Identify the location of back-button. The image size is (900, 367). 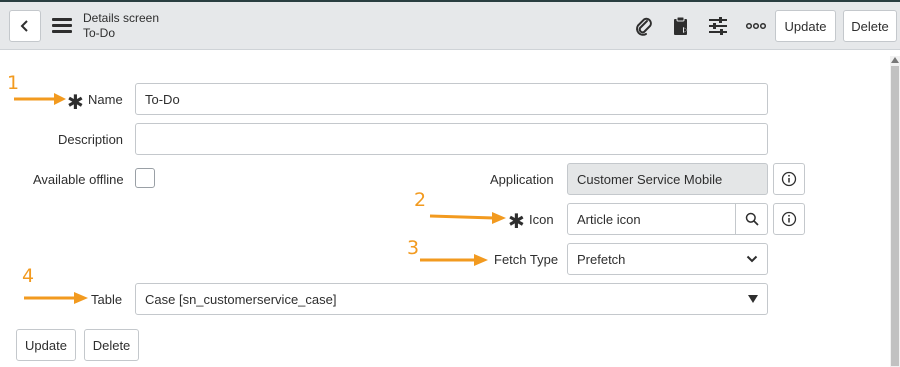
(25, 26).